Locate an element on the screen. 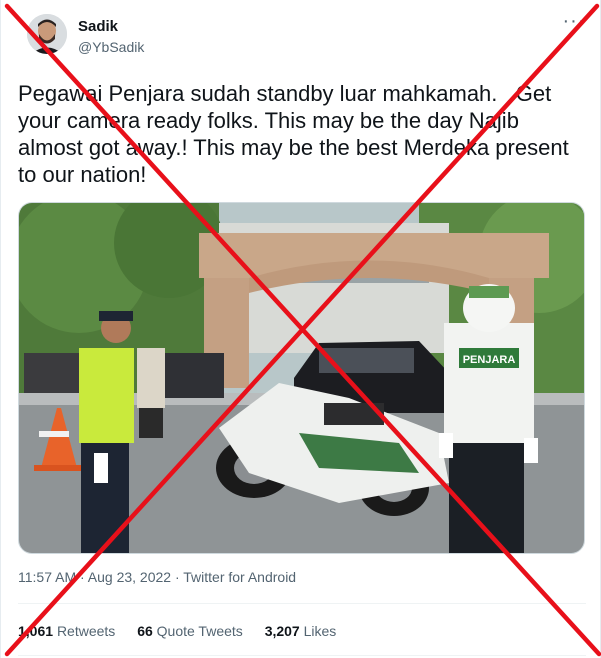  avatar-image is located at coordinates (47, 34).